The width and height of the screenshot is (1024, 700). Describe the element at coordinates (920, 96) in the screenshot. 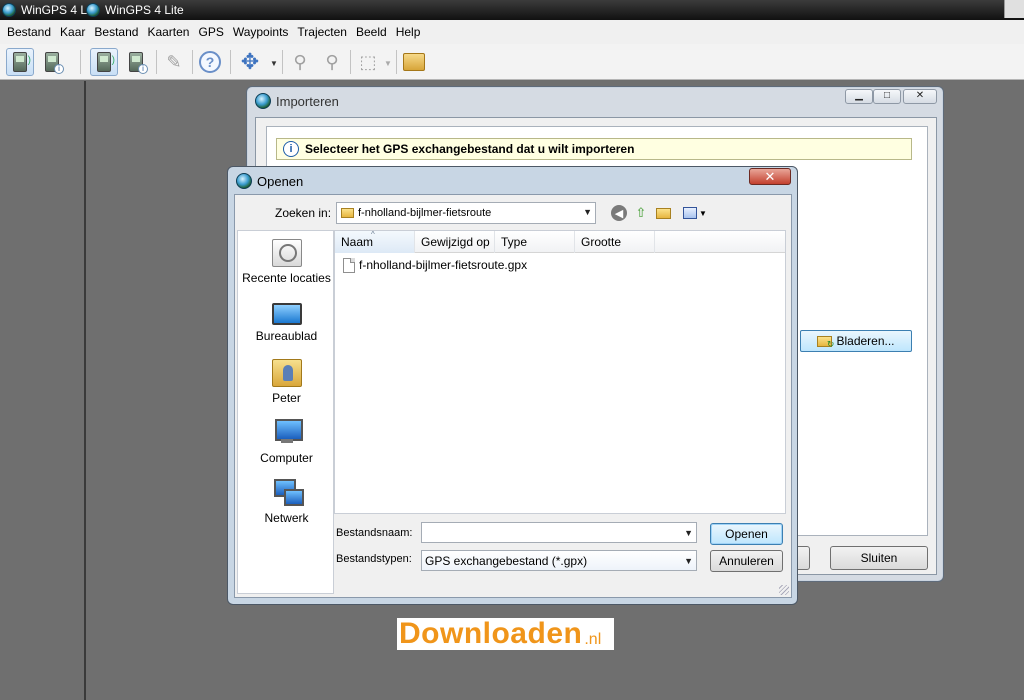

I see `close-button: ✕` at that location.